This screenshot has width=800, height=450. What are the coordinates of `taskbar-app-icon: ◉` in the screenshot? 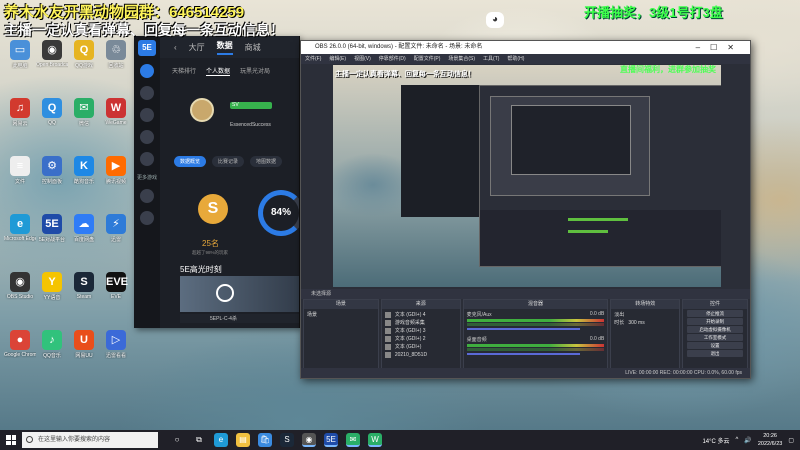 It's located at (309, 440).